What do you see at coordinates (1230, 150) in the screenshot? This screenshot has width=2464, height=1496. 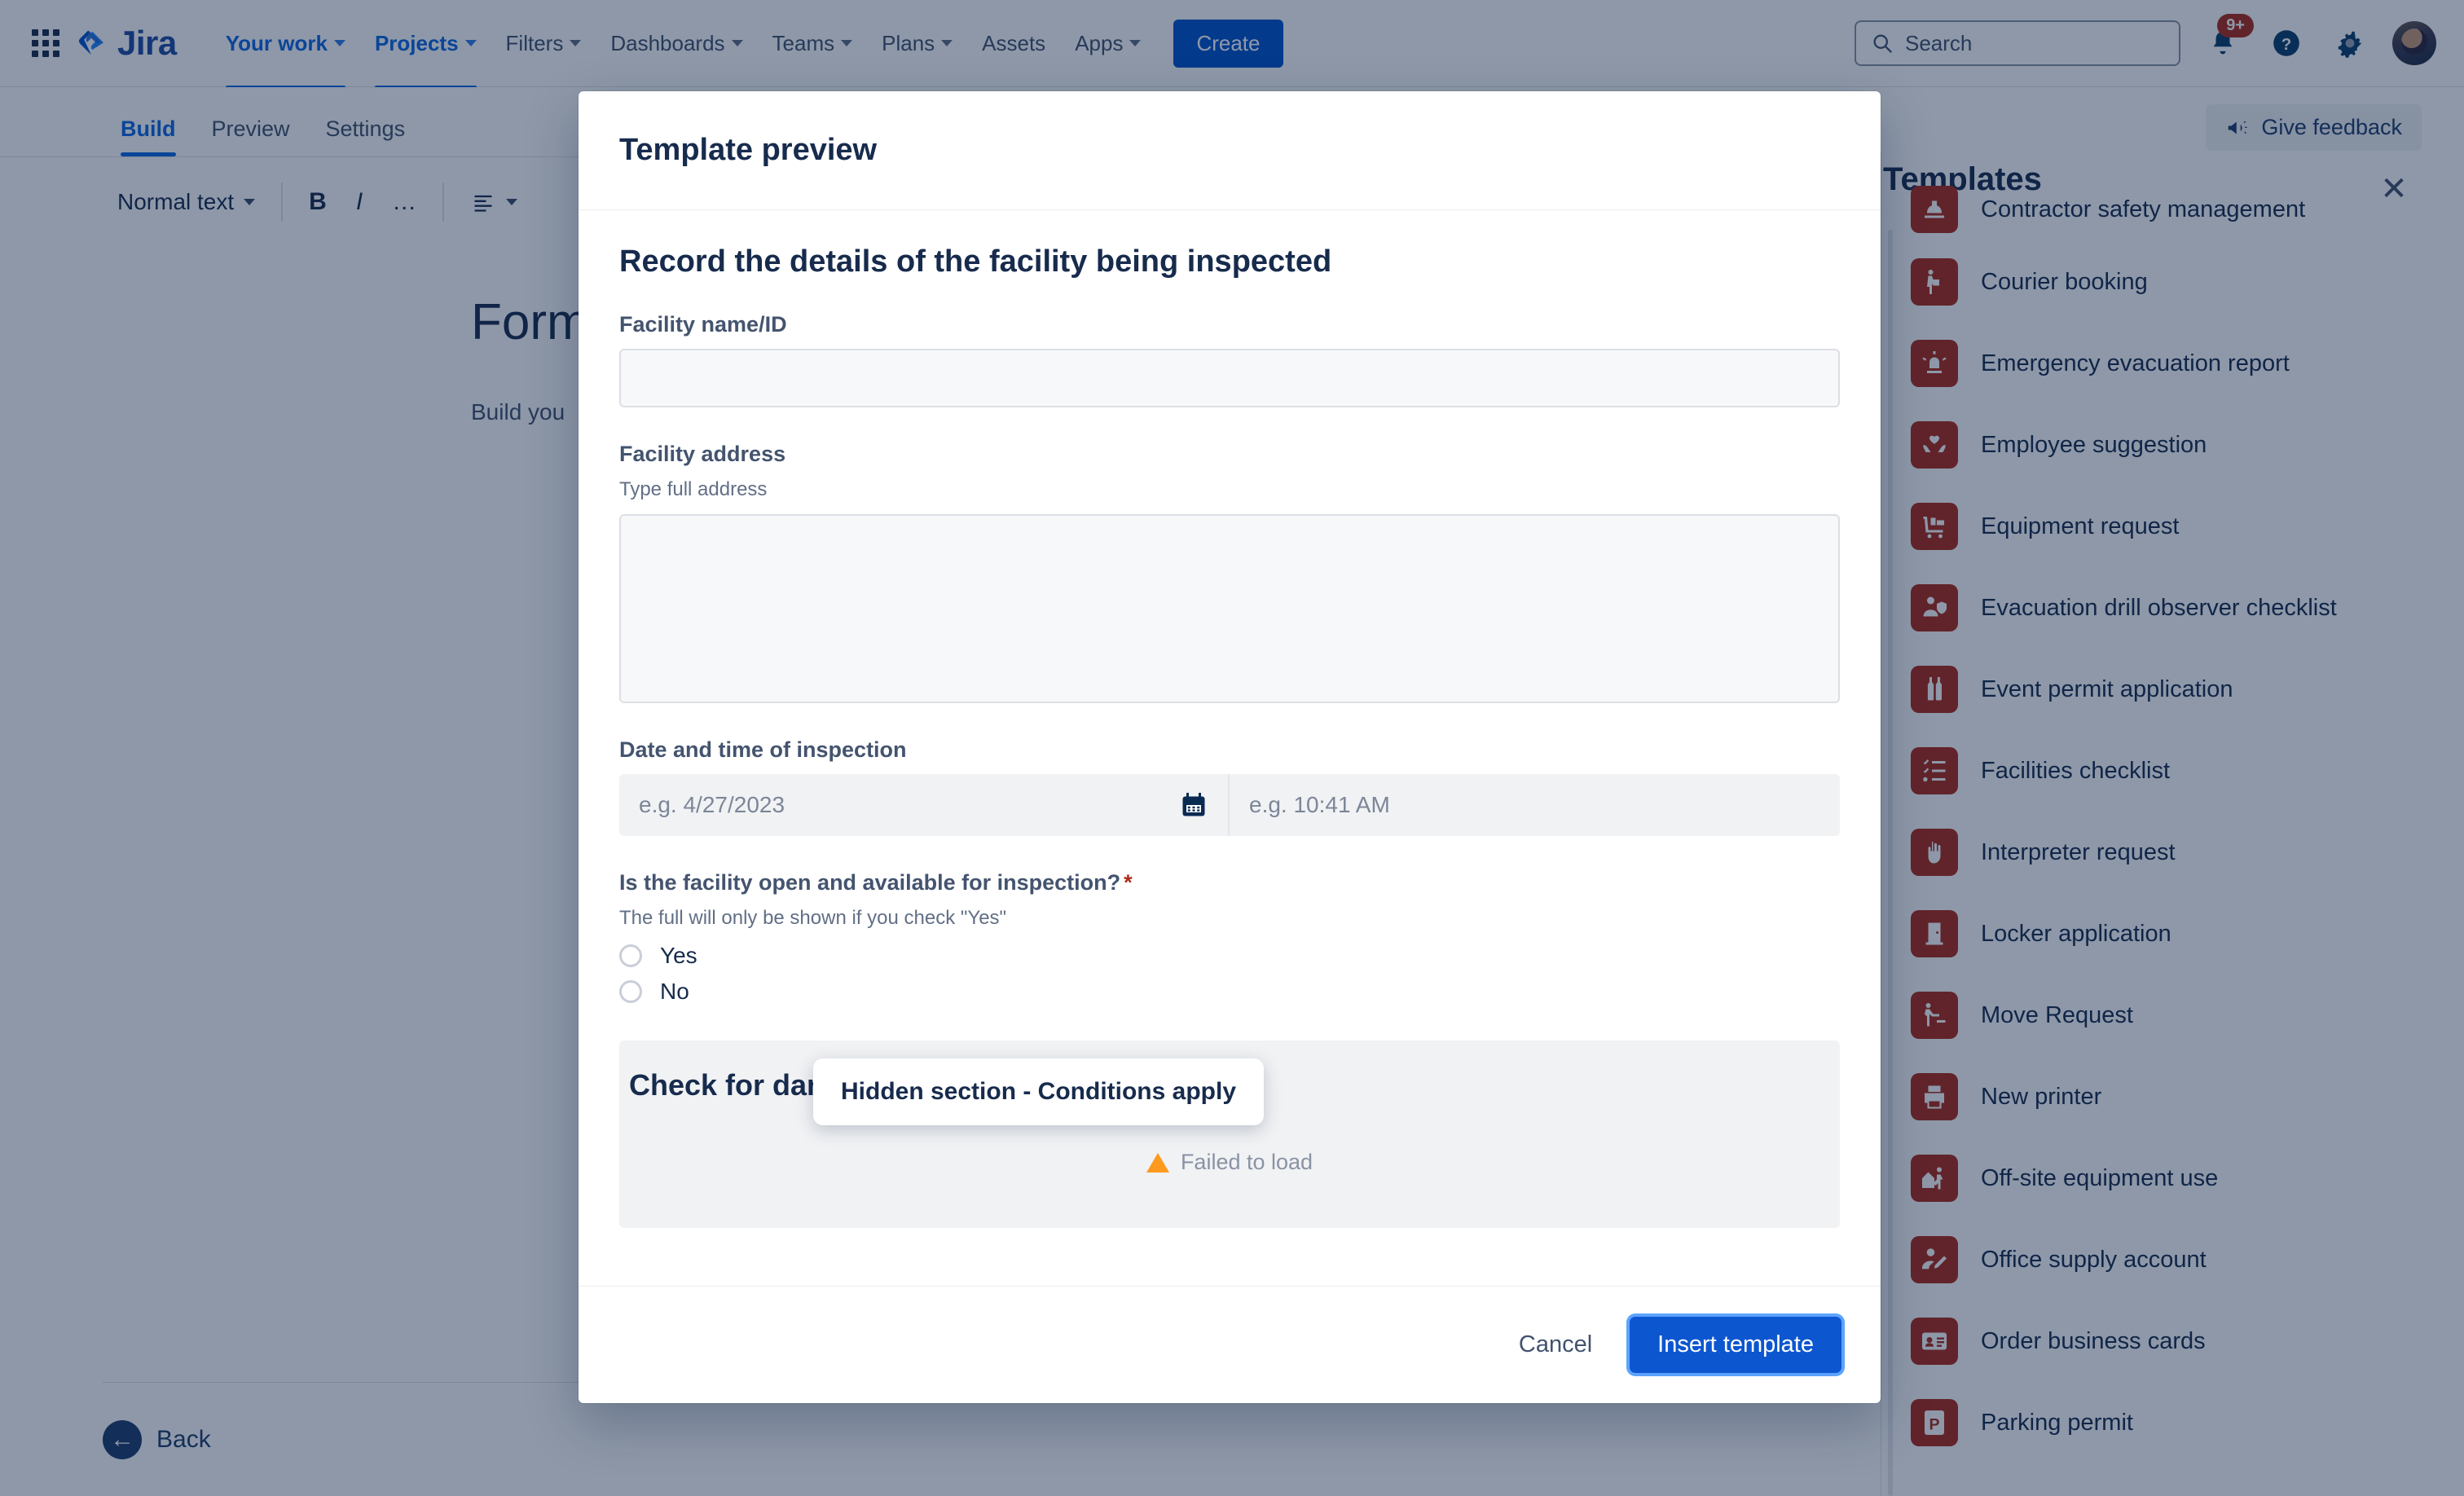 I see `dialog-header: Template preview` at bounding box center [1230, 150].